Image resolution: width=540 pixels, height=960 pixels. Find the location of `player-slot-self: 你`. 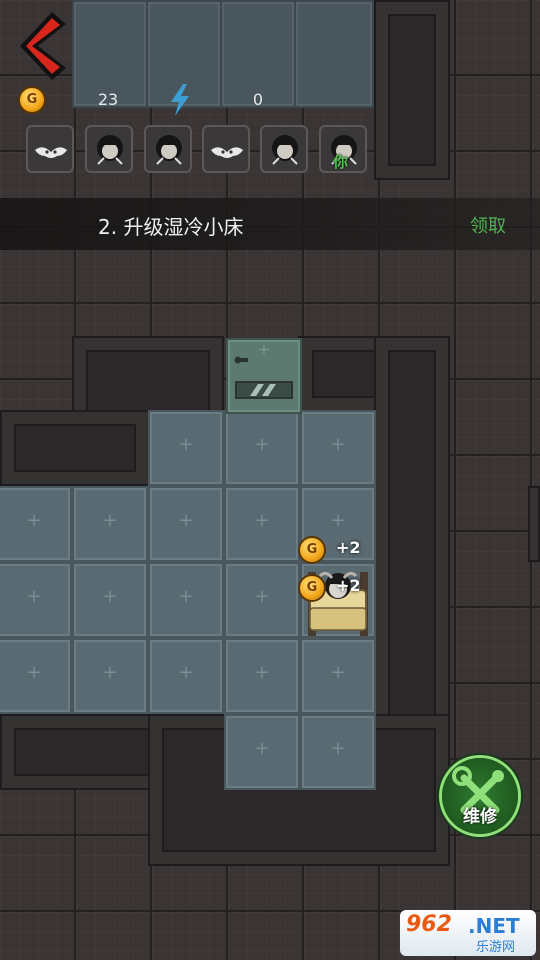

player-slot-self: 你 is located at coordinates (343, 149).